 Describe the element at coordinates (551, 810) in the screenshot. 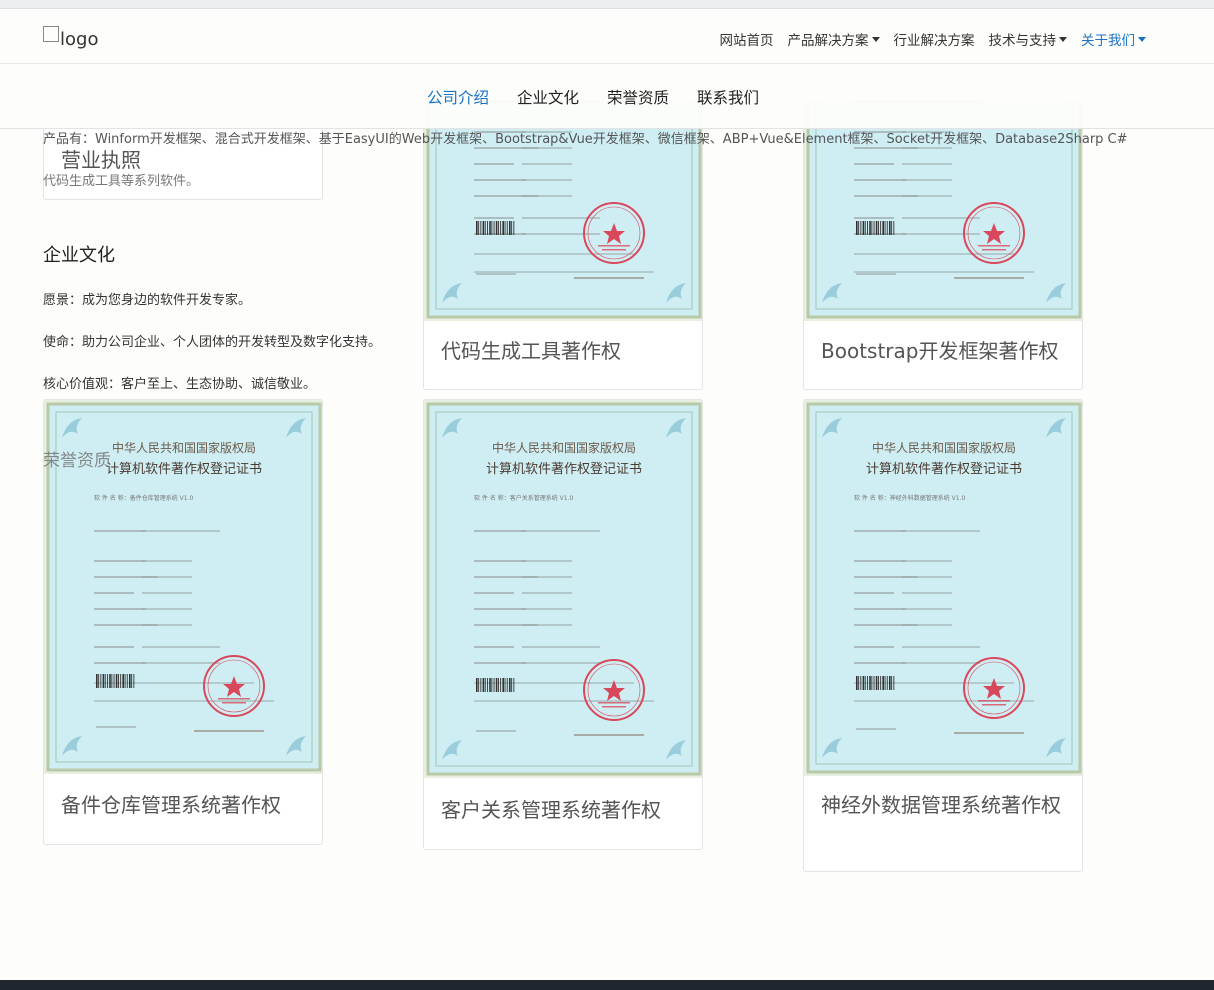

I see `certificate-caption: 客户关系管理系统著作权` at that location.